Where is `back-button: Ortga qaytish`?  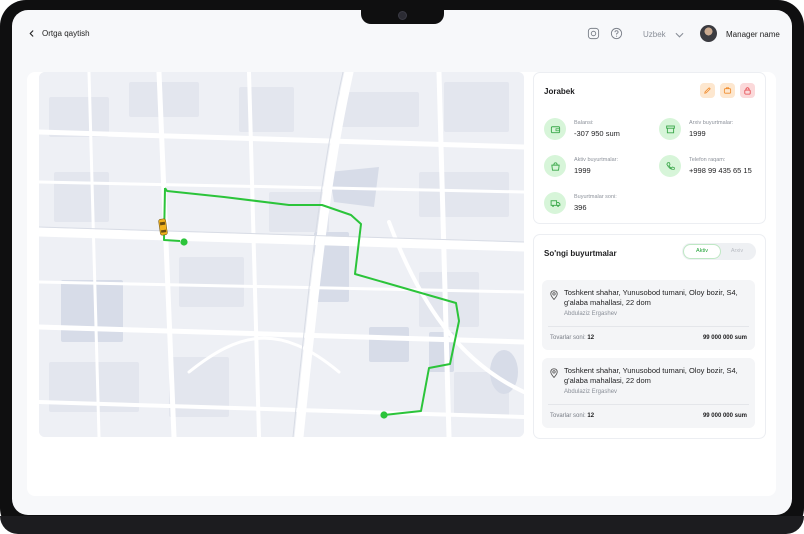 back-button: Ortga qaytish is located at coordinates (59, 33).